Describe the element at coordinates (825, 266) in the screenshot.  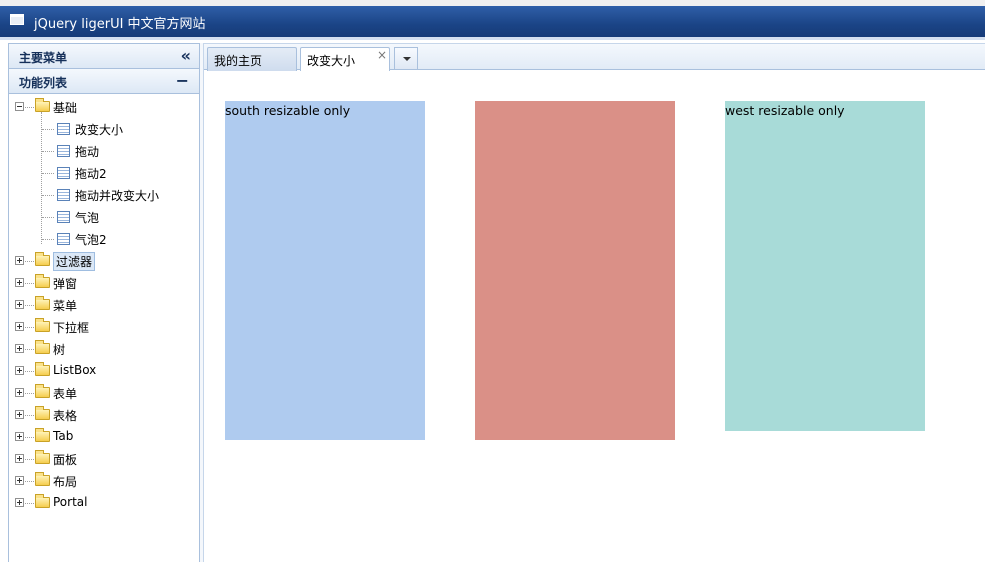
I see `resizable-box-west: west resizable only` at that location.